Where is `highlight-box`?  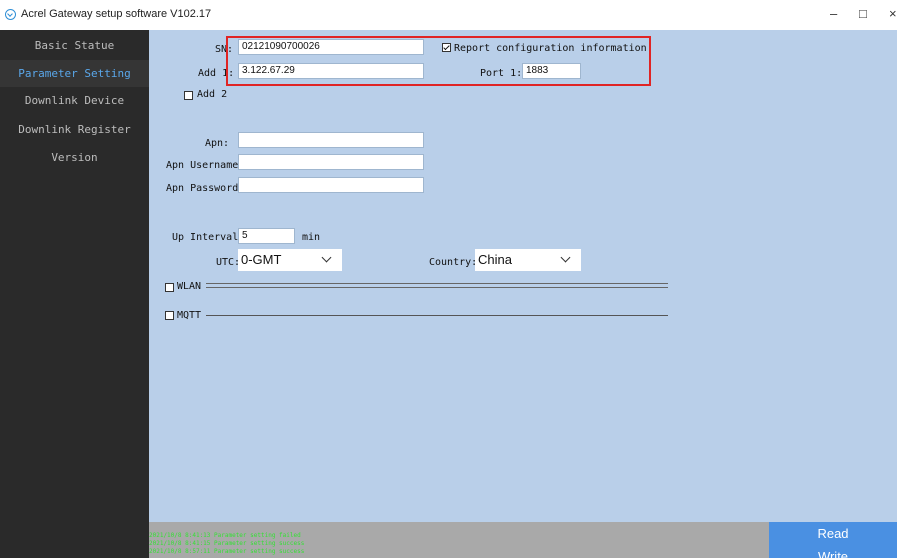
highlight-box is located at coordinates (438, 61).